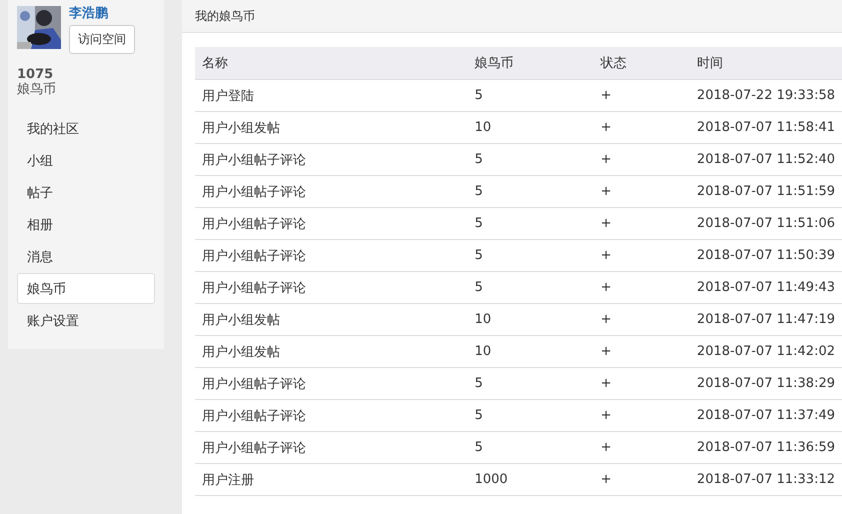 The width and height of the screenshot is (842, 514). I want to click on table-cell: 2018-07-07 11:51:59, so click(766, 192).